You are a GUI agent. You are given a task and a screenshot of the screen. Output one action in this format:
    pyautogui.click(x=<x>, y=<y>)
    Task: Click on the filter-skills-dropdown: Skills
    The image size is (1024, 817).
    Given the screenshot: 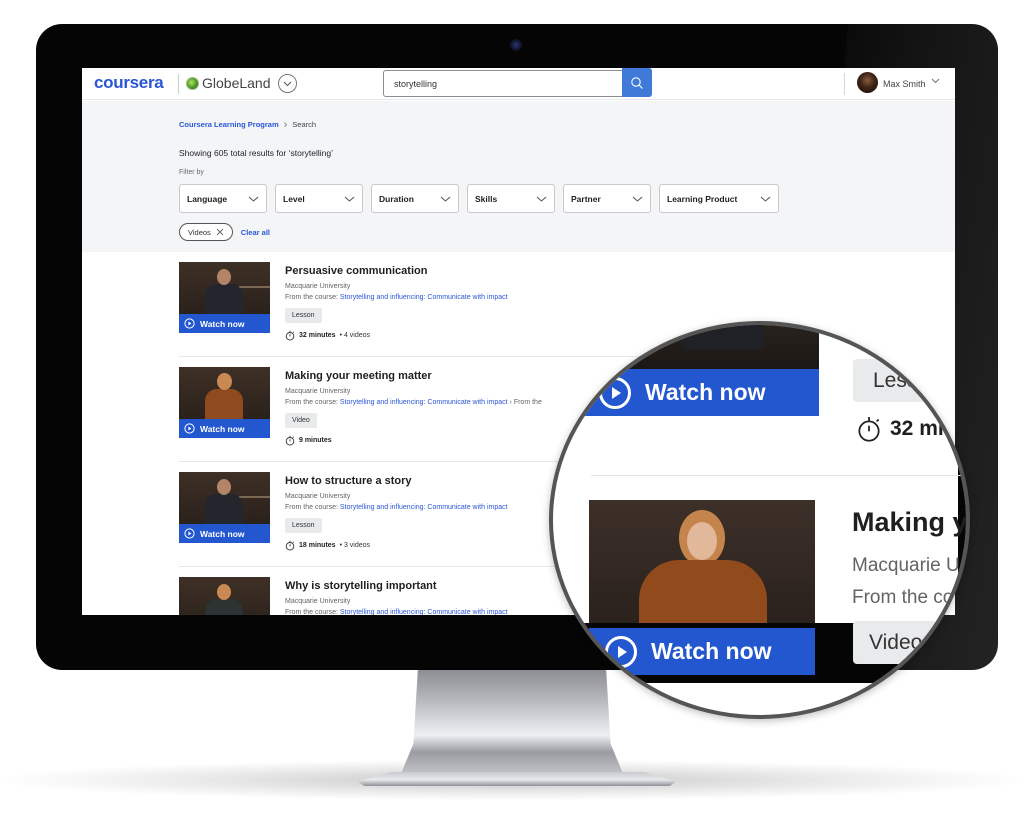 What is the action you would take?
    pyautogui.click(x=511, y=198)
    